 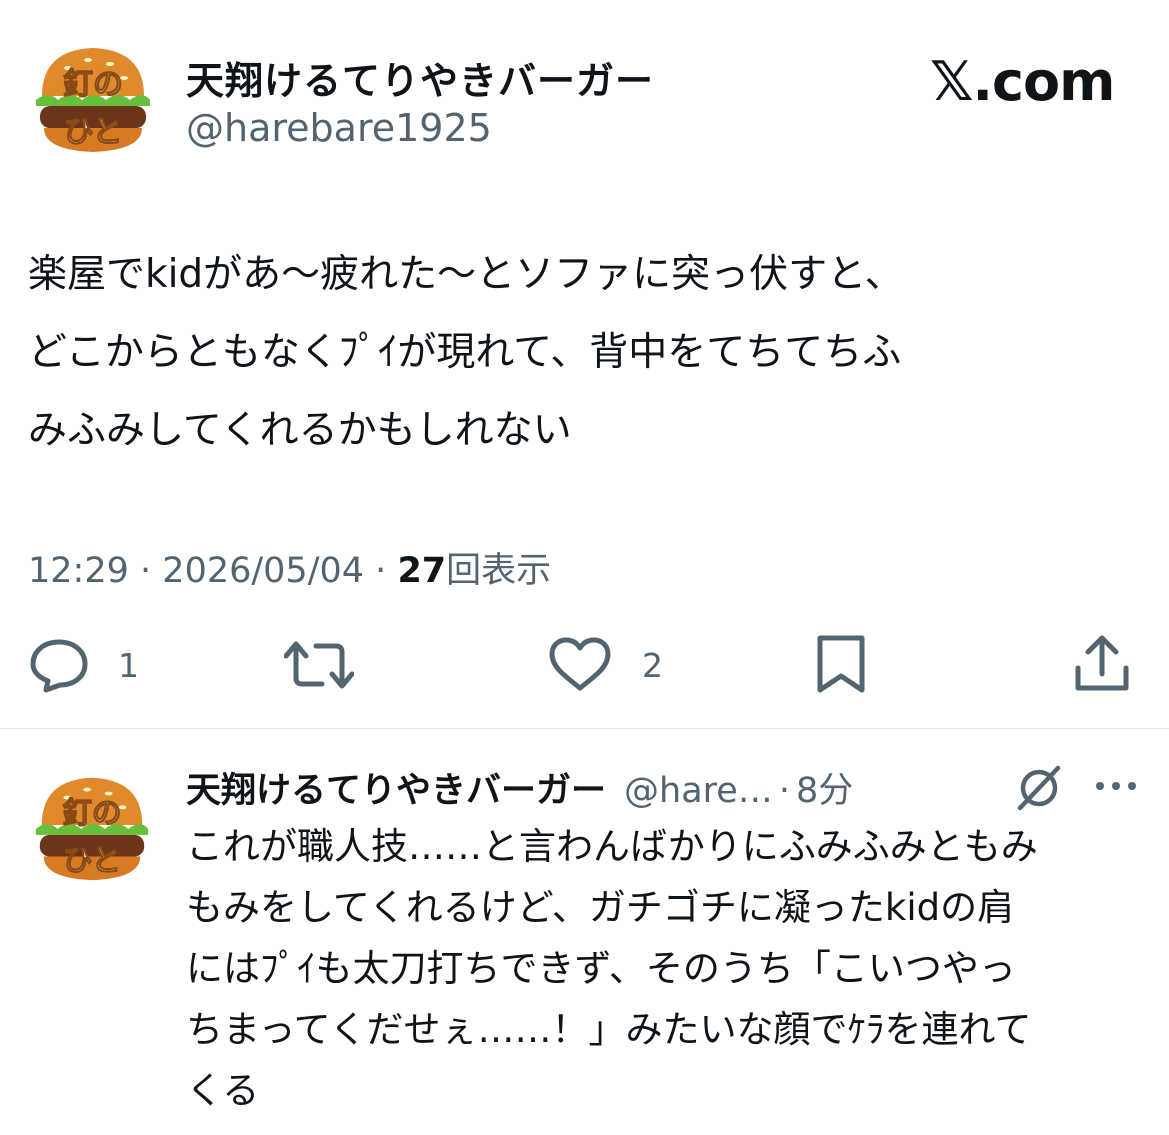 What do you see at coordinates (91, 813) in the screenshot?
I see `svg-text: 釘の` at bounding box center [91, 813].